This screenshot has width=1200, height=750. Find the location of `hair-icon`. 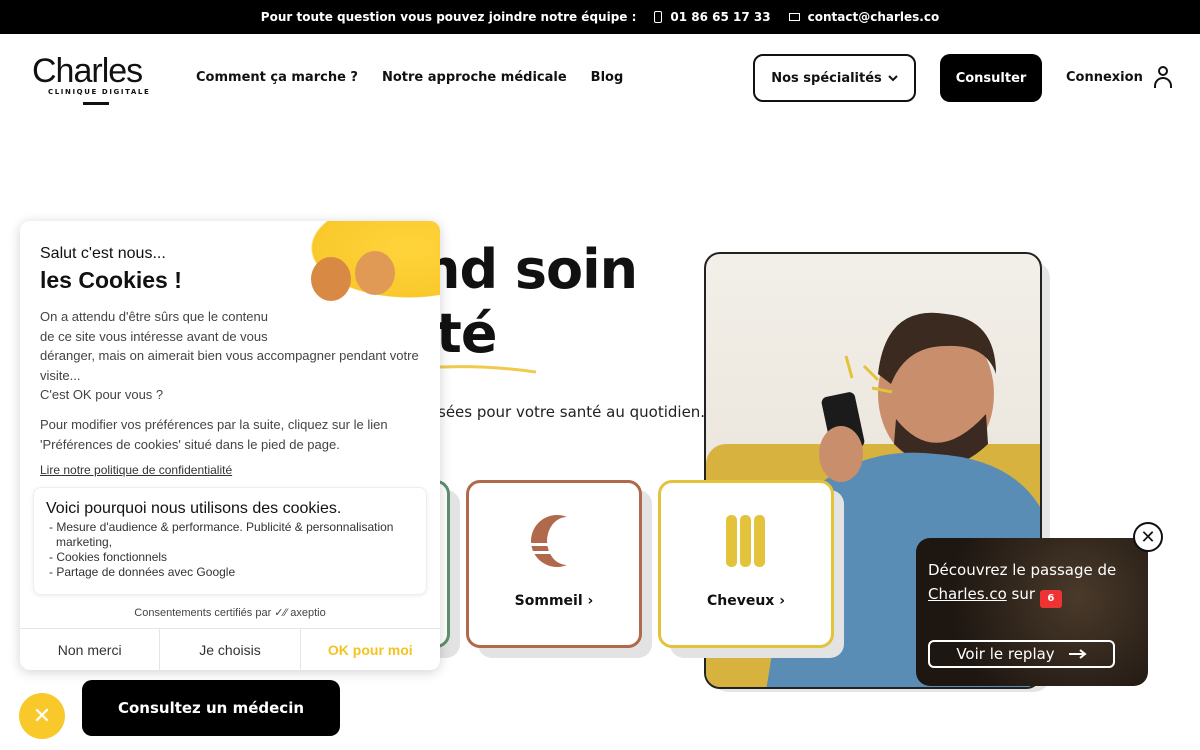

hair-icon is located at coordinates (745, 541).